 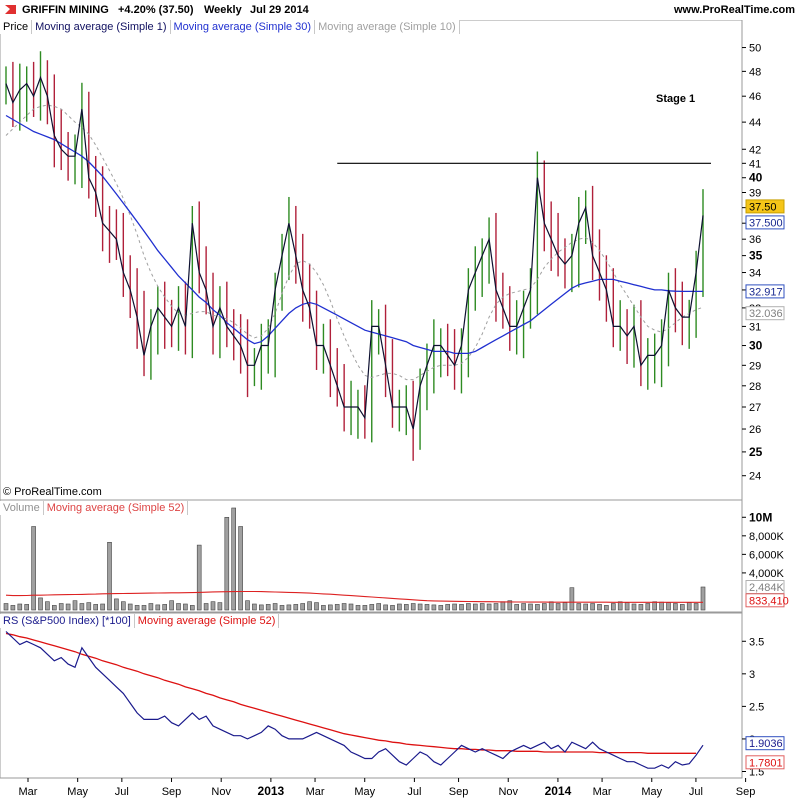 What do you see at coordinates (52, 492) in the screenshot?
I see `copyright: © ProRealTime.com` at bounding box center [52, 492].